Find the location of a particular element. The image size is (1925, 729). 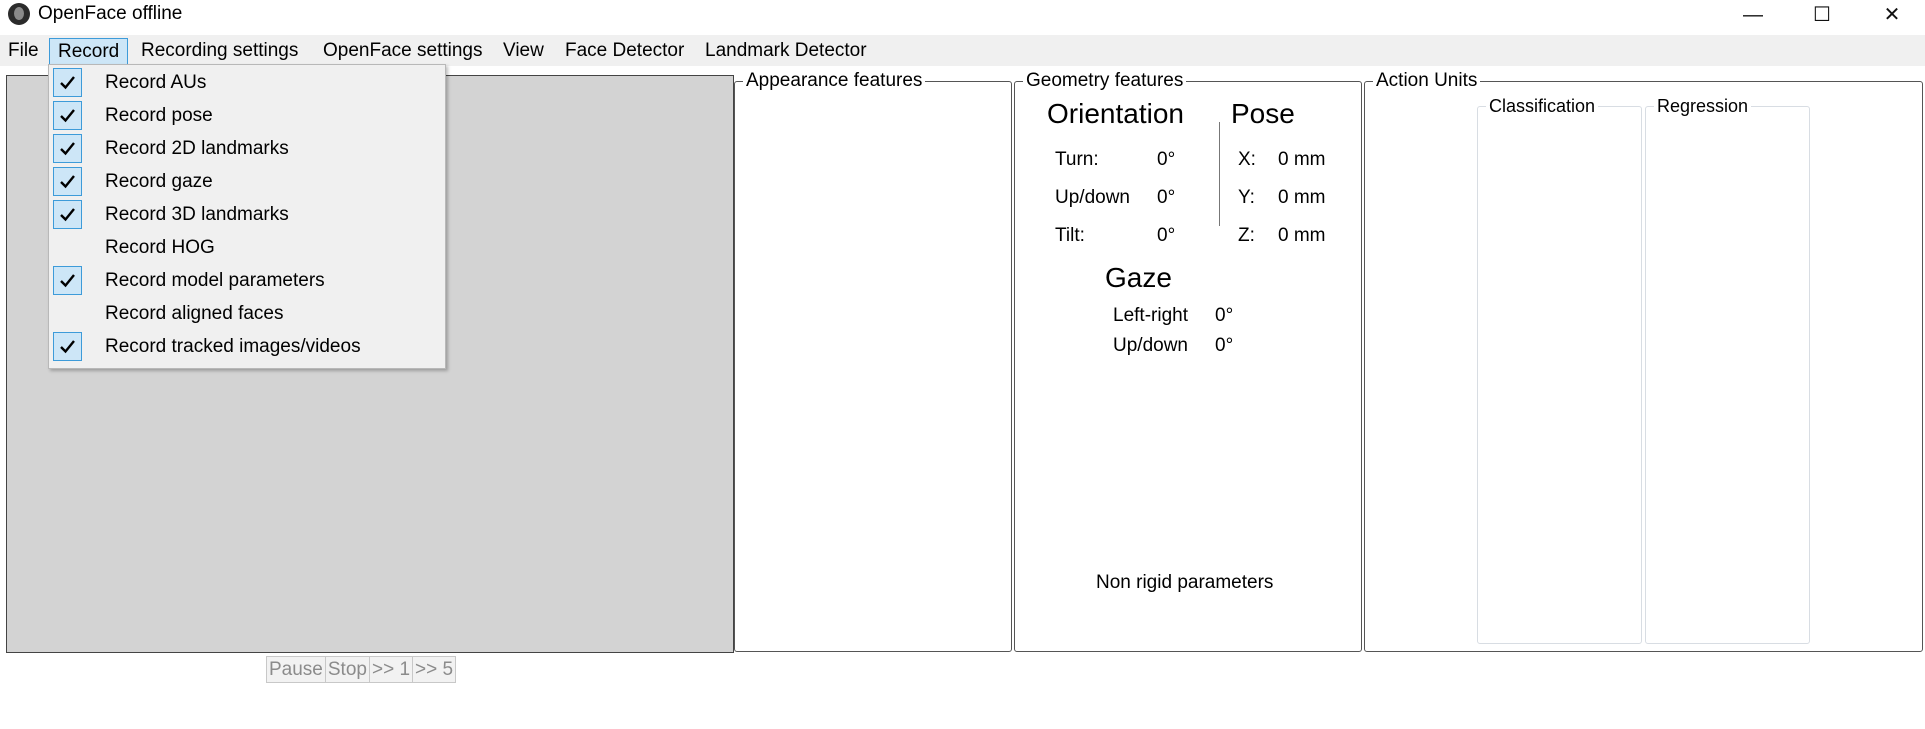

close-button: ✕ is located at coordinates (1891, 15).